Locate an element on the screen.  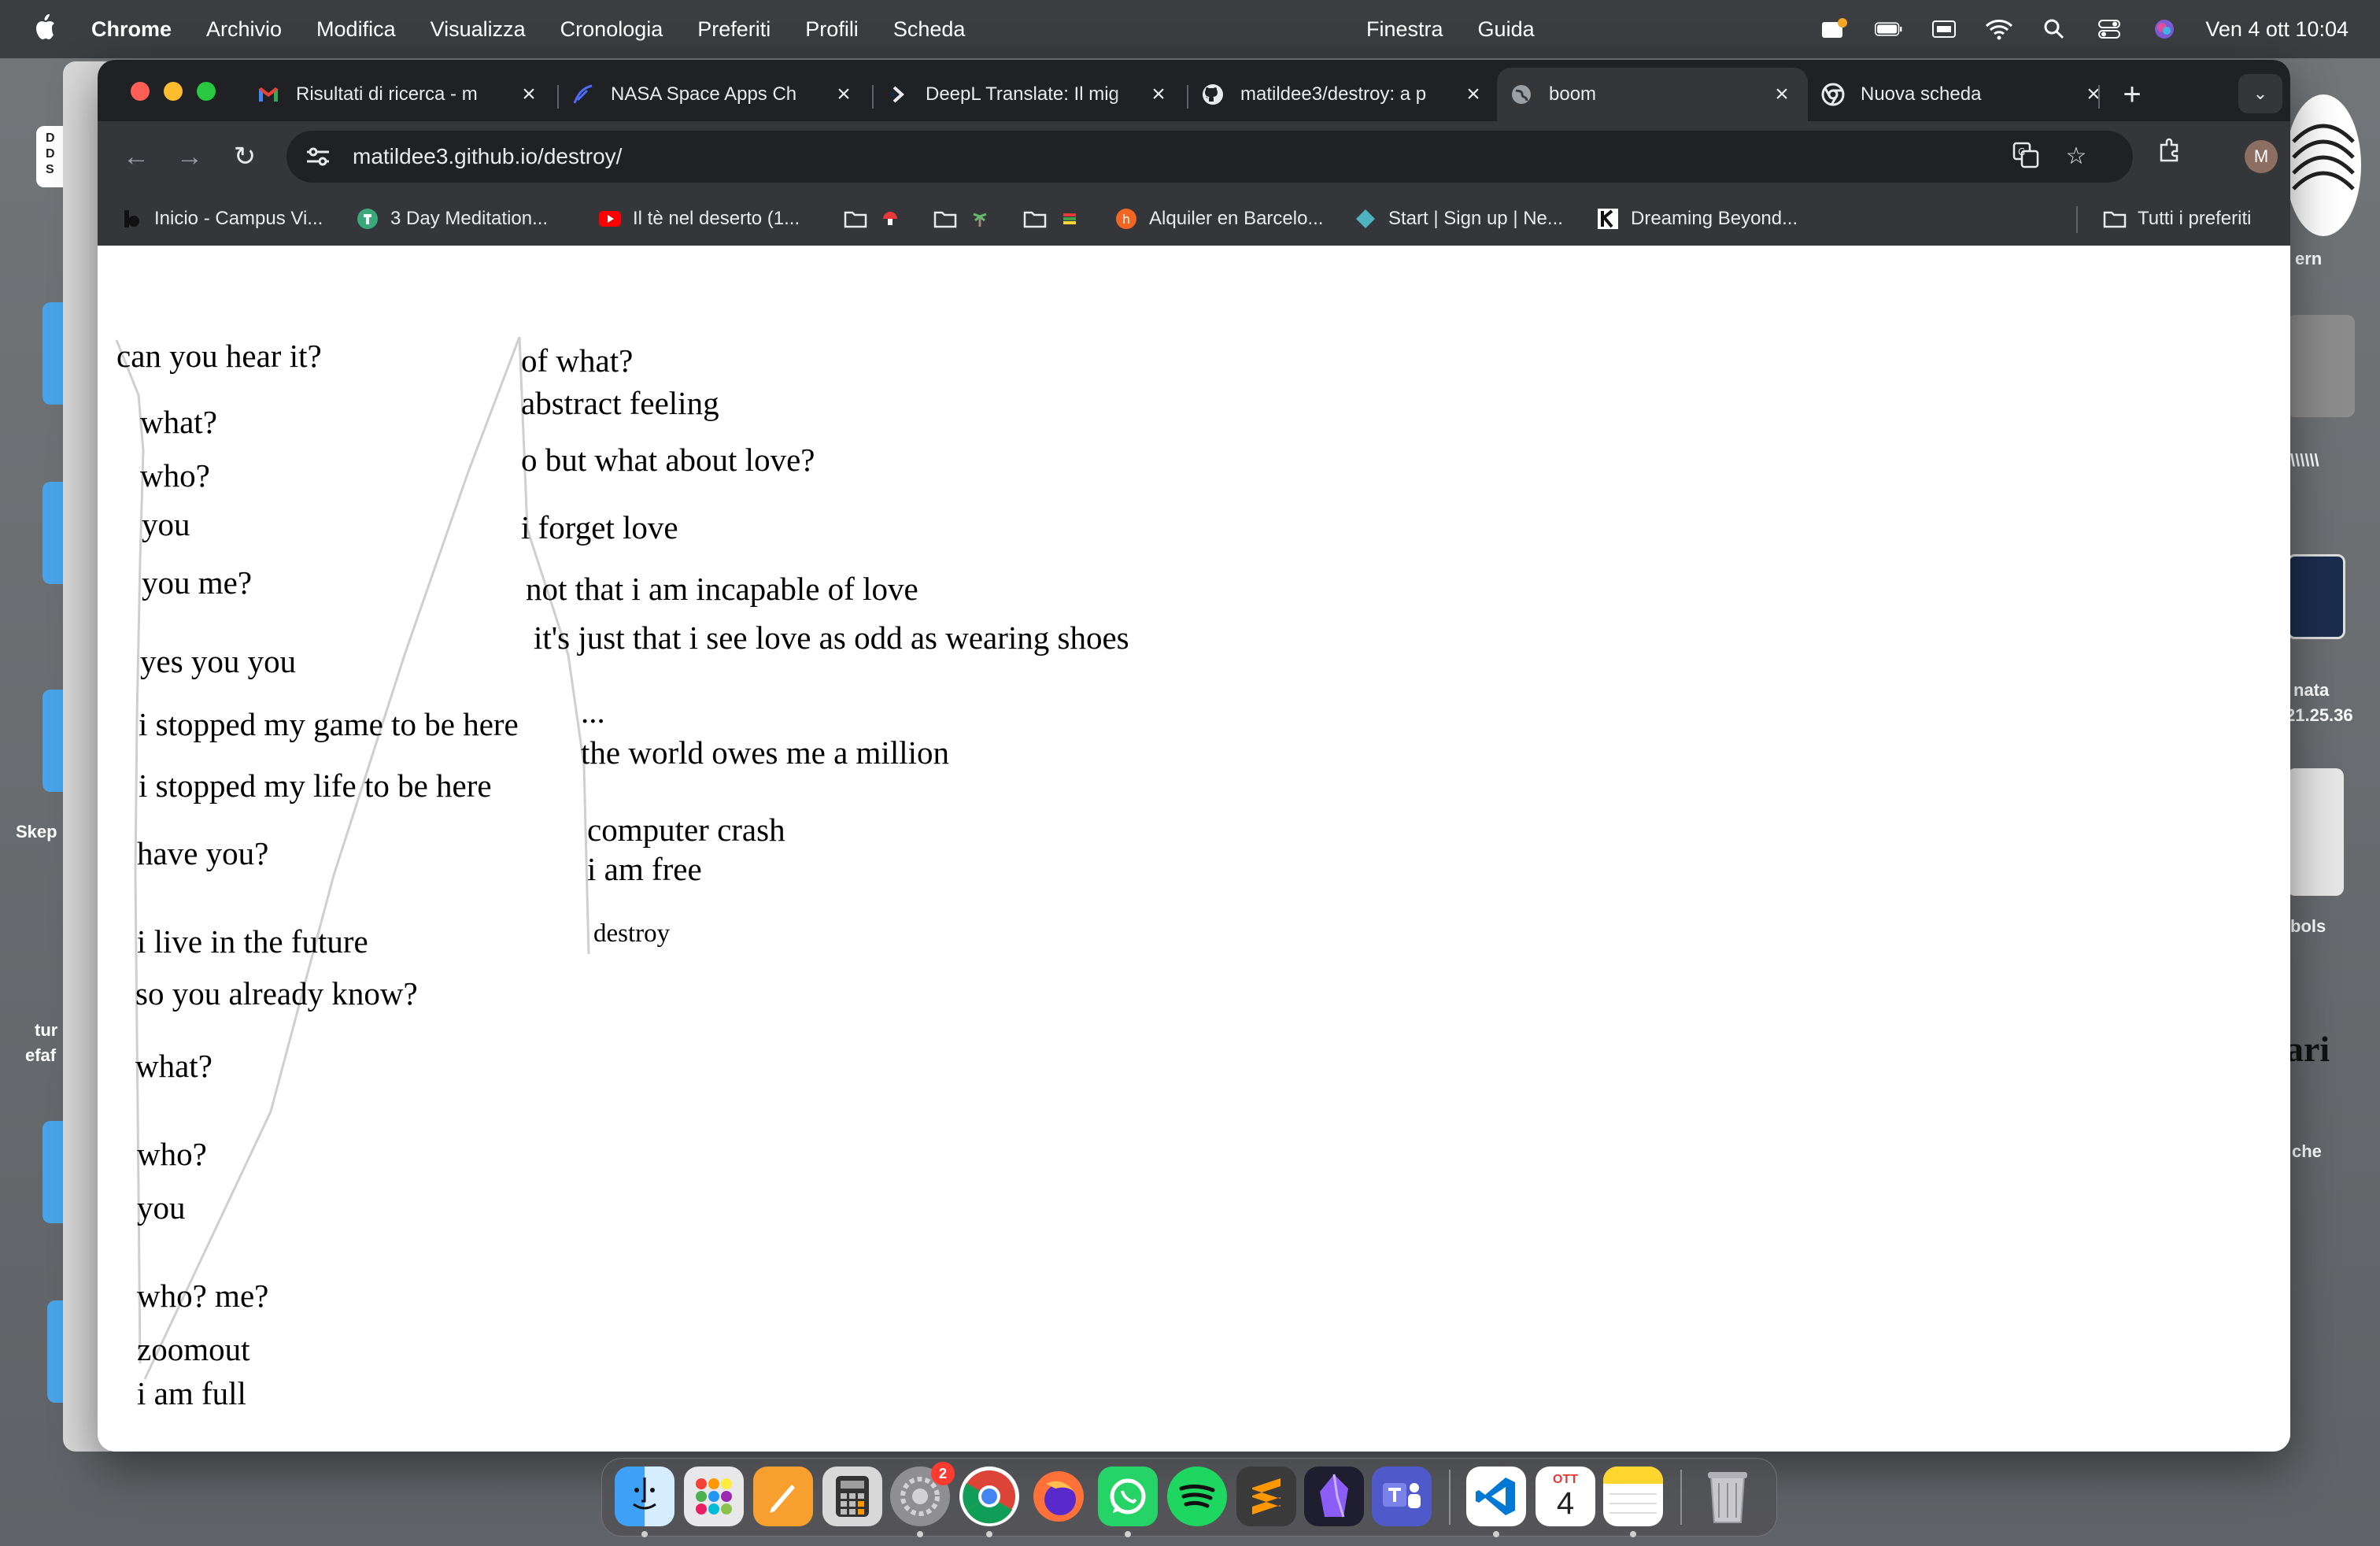
desktop-document-icon is located at coordinates (2315, 832).